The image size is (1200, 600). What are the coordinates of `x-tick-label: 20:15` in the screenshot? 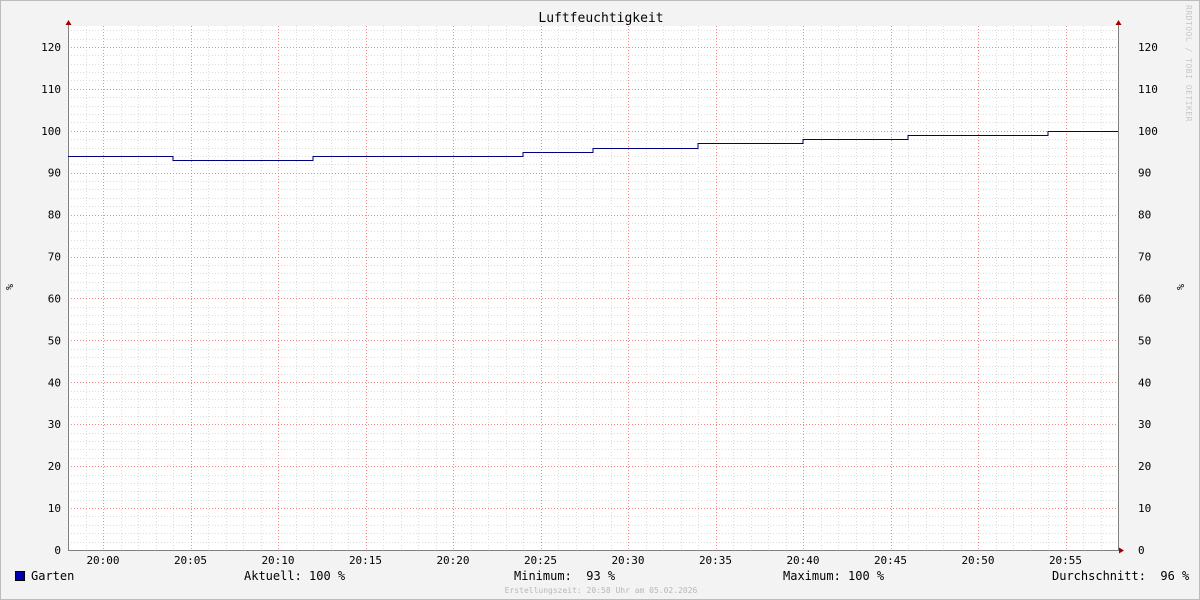 It's located at (365, 560).